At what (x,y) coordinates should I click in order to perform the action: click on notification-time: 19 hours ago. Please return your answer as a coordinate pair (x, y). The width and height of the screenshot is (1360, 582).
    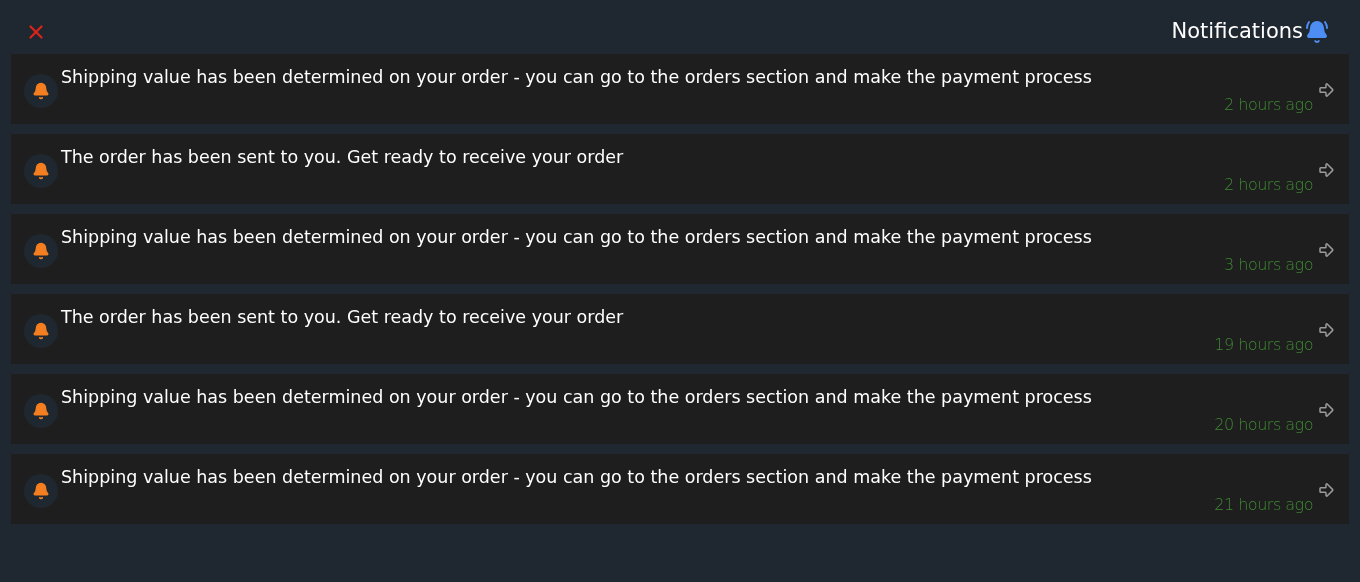
    Looking at the image, I should click on (1263, 345).